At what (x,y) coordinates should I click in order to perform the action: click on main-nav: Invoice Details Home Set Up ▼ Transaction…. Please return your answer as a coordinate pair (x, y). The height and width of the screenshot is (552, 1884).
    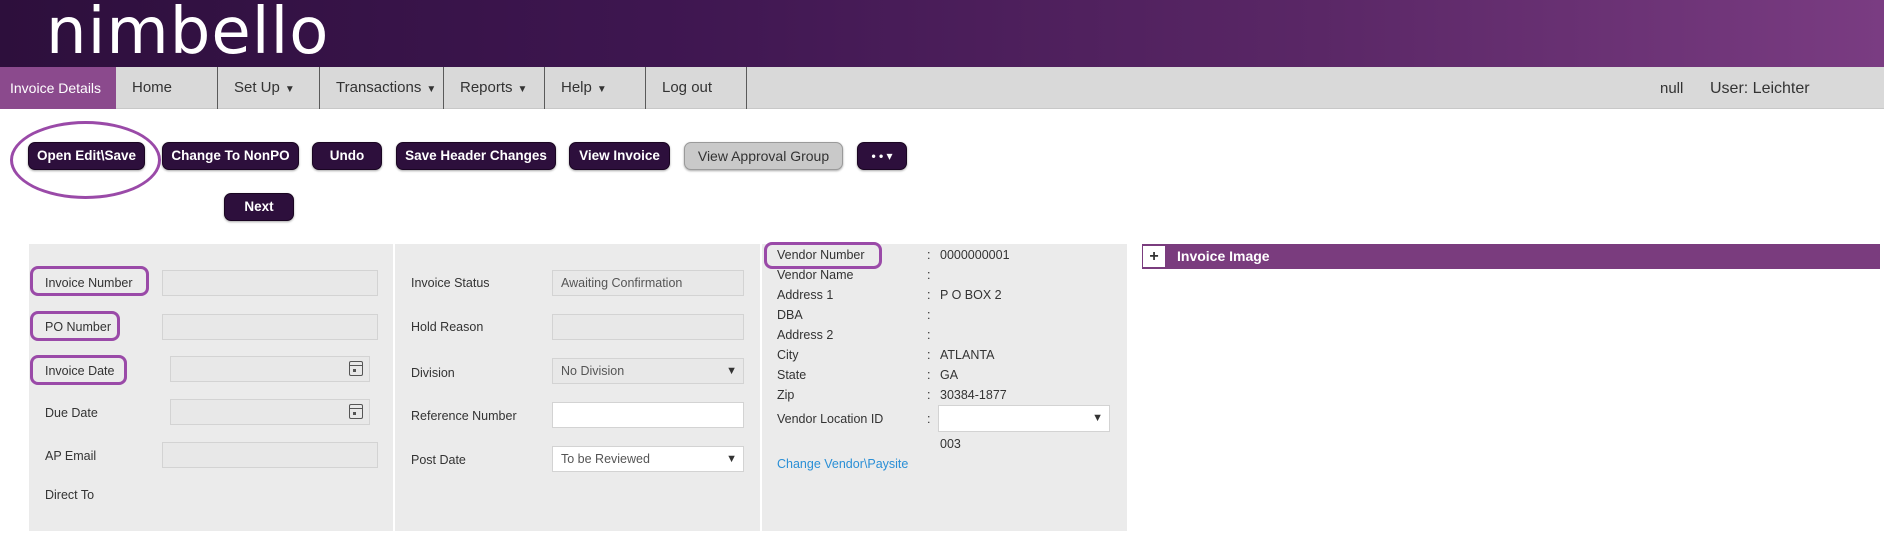
    Looking at the image, I should click on (942, 88).